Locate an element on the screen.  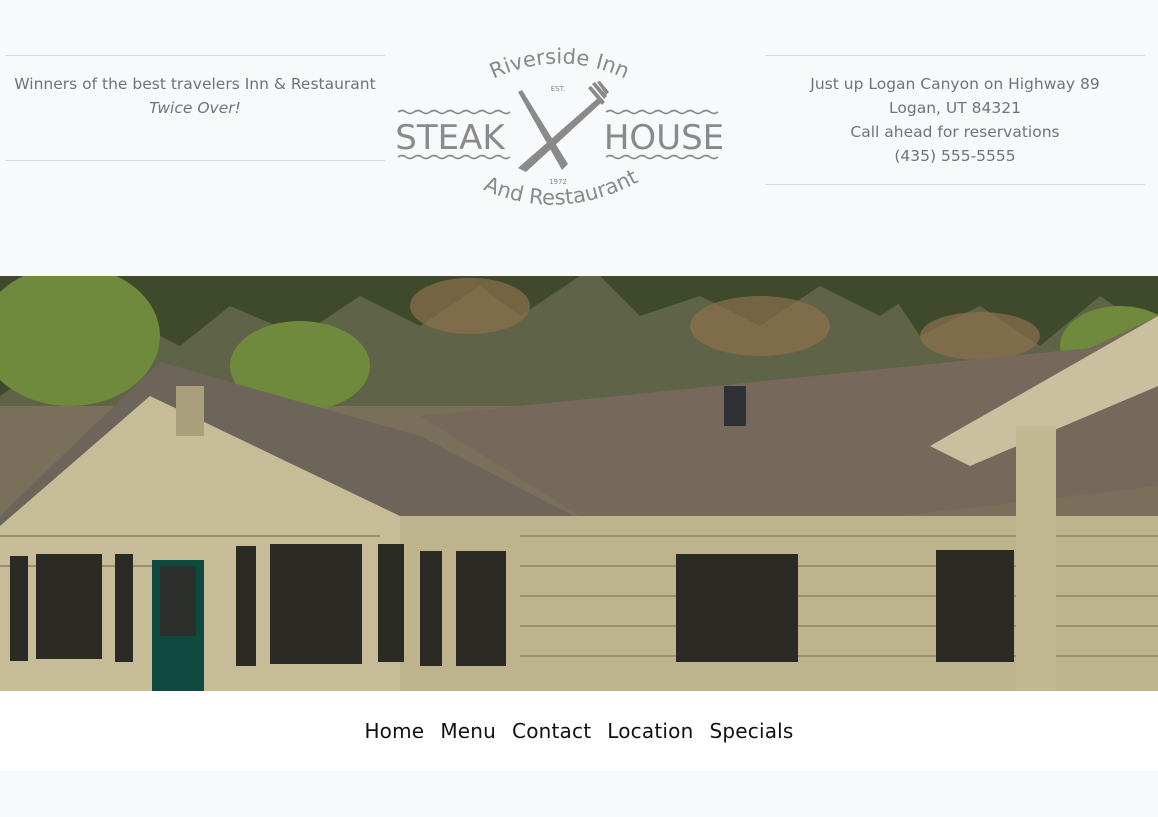
logo-year: 1972 is located at coordinates (558, 182).